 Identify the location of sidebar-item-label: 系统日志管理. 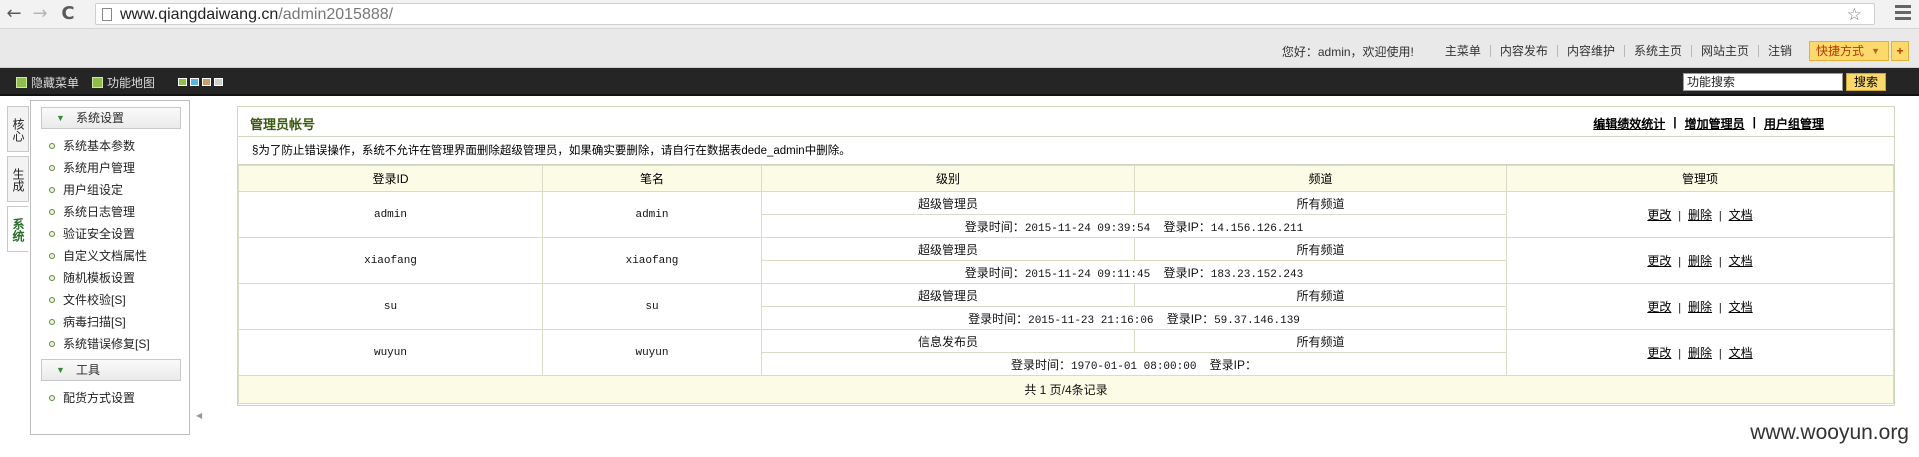
(99, 212).